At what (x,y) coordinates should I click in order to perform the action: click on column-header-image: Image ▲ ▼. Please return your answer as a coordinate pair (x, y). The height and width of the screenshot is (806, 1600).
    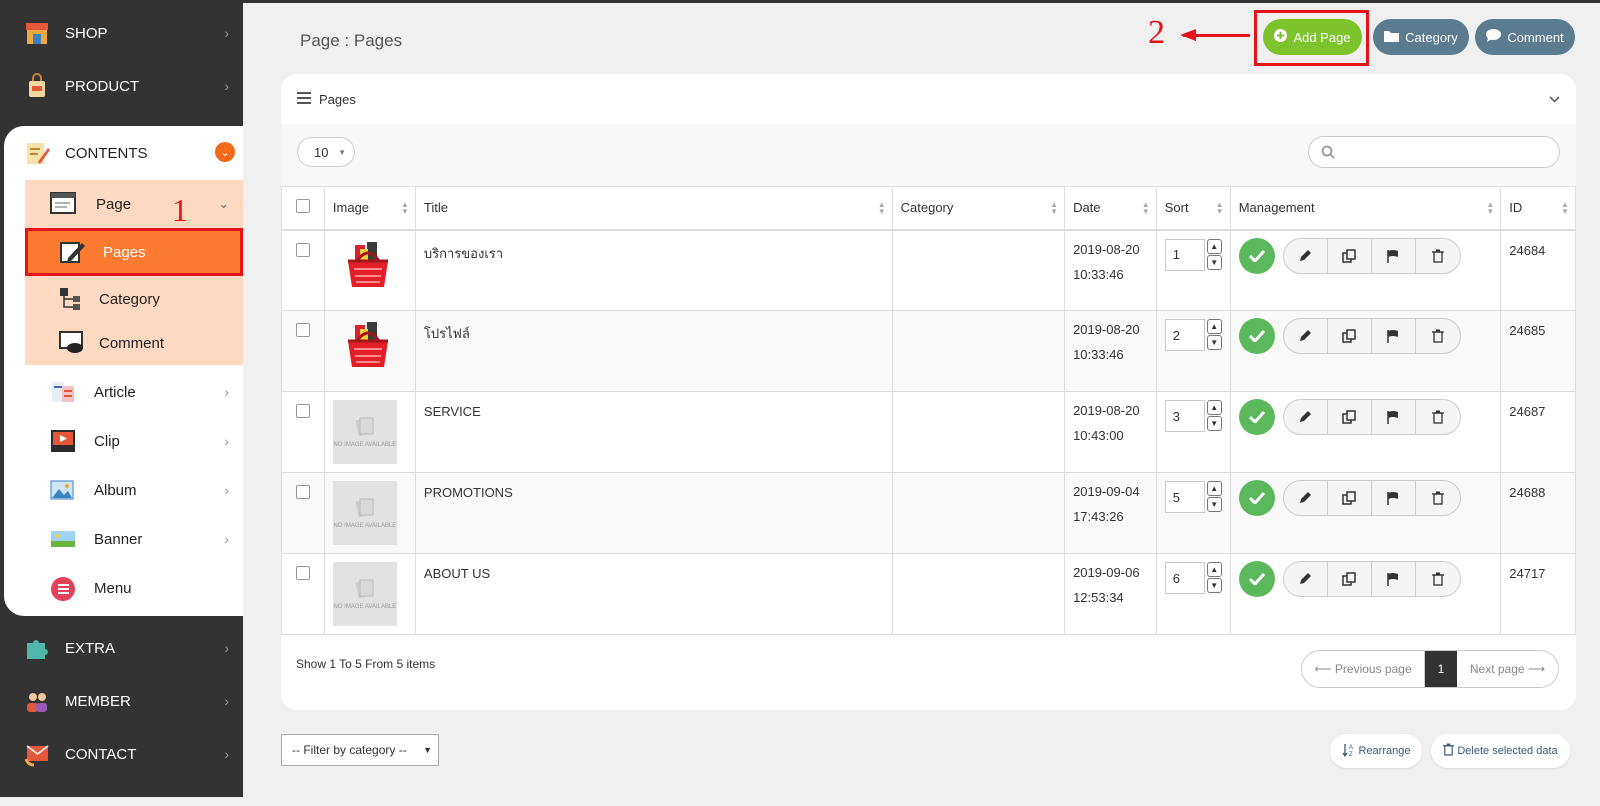
    Looking at the image, I should click on (369, 208).